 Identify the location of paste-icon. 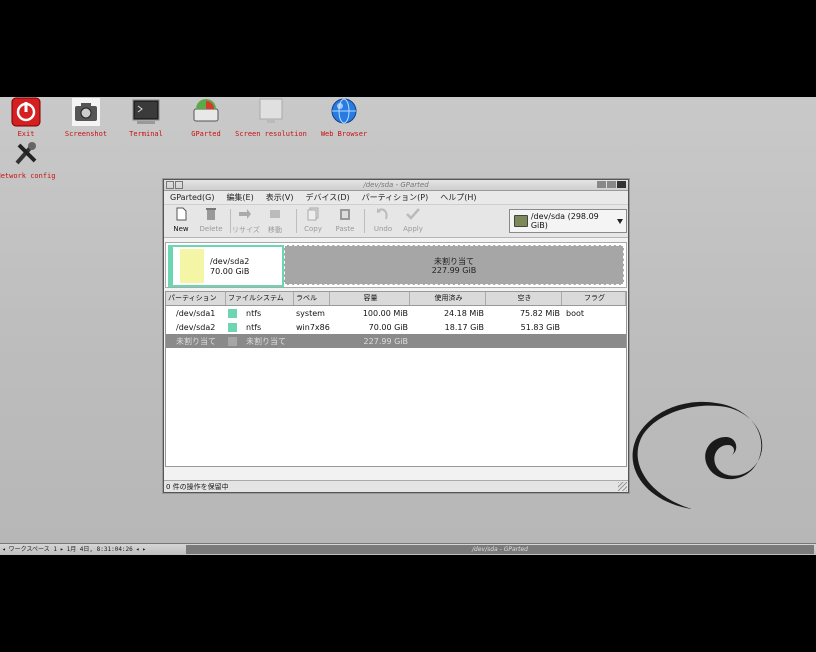
(345, 214).